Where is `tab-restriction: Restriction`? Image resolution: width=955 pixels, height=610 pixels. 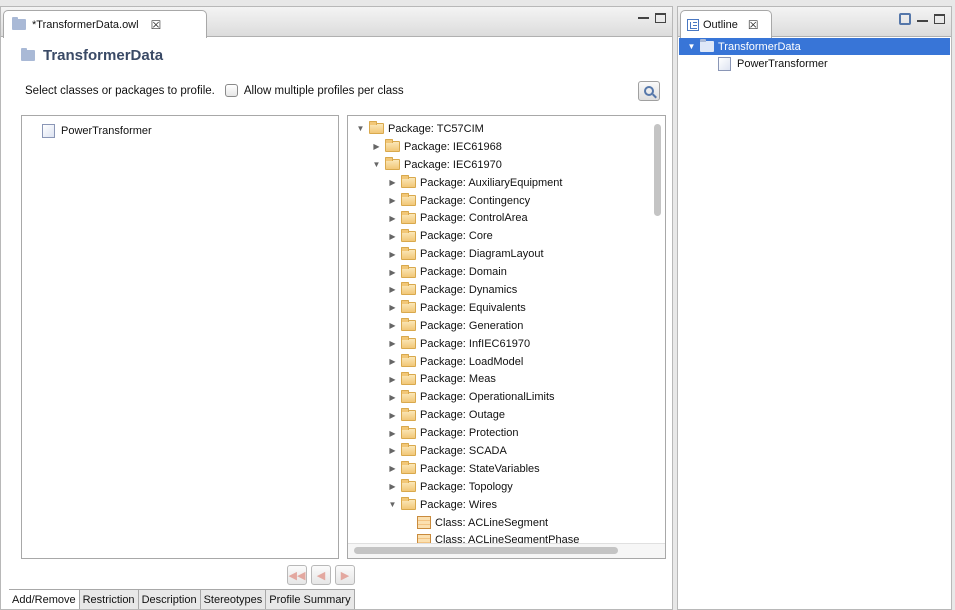
tab-restriction: Restriction is located at coordinates (109, 599).